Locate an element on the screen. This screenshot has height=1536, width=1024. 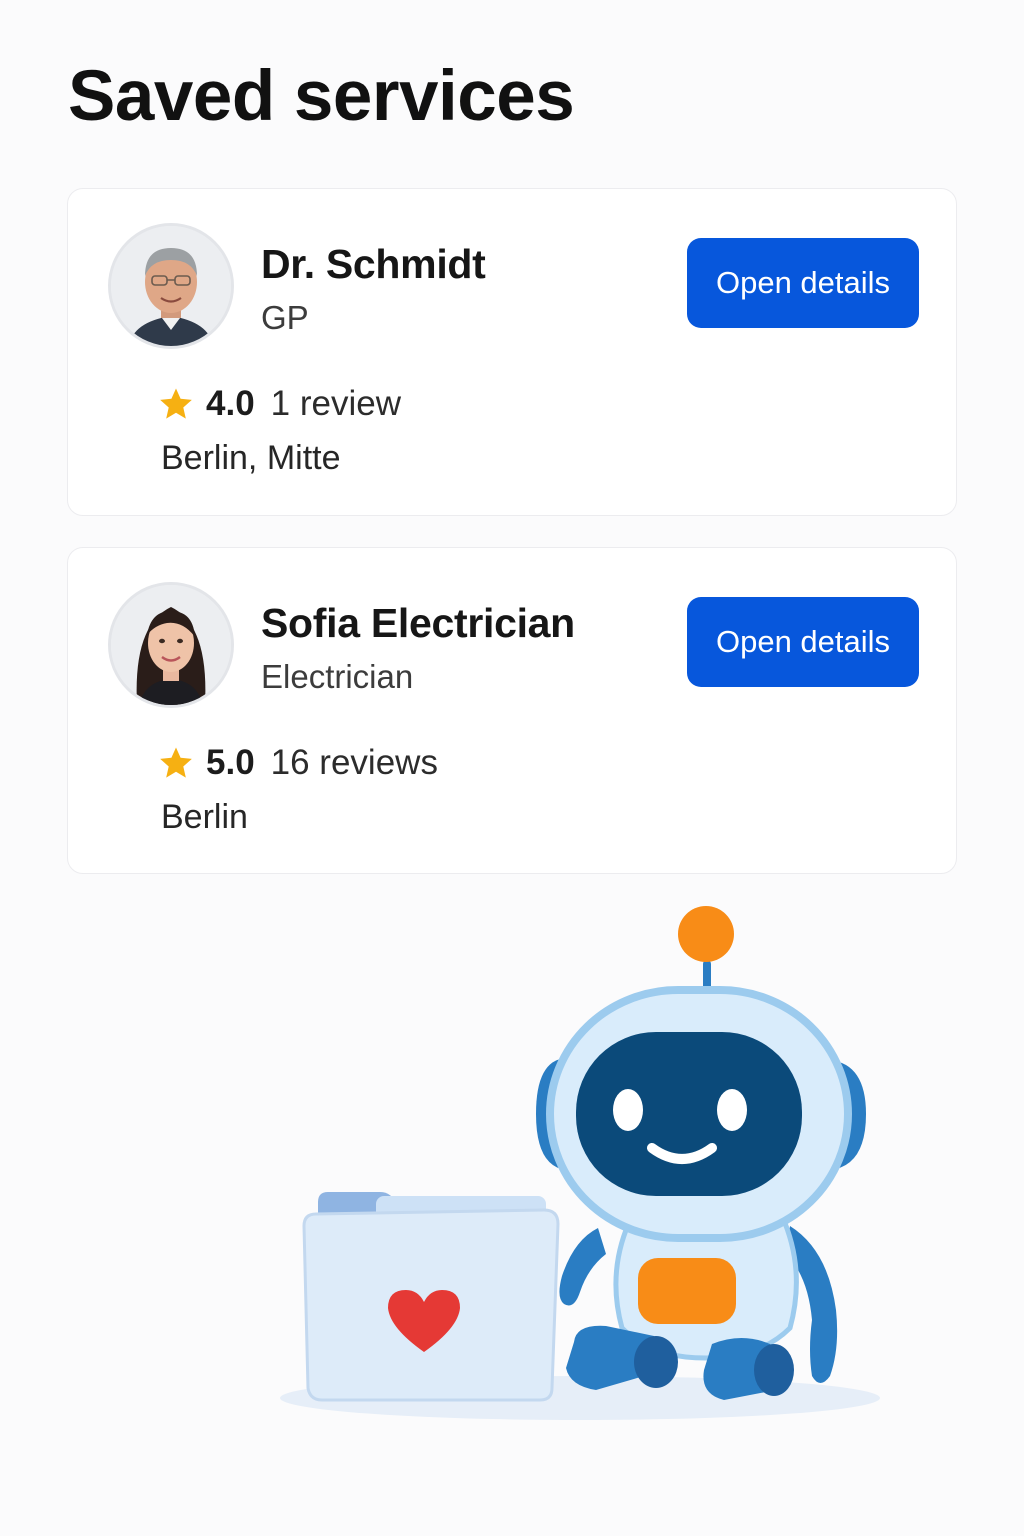
review-count: 1 review is located at coordinates (335, 403).